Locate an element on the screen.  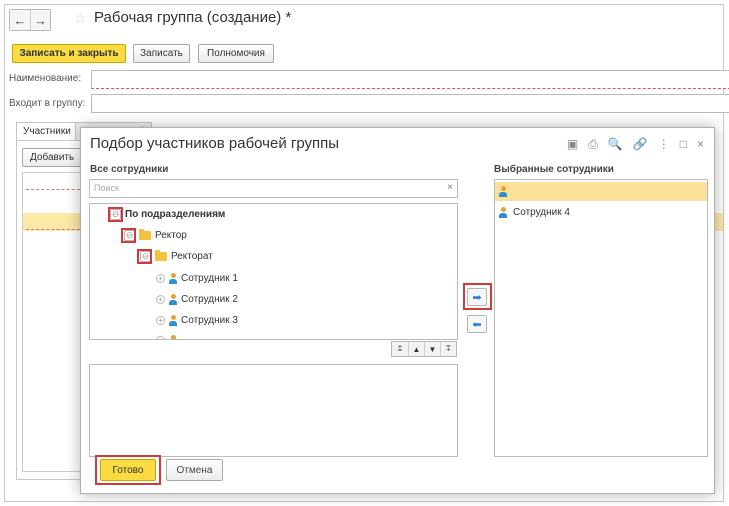
cancel-button: Отмена is located at coordinates (194, 470).